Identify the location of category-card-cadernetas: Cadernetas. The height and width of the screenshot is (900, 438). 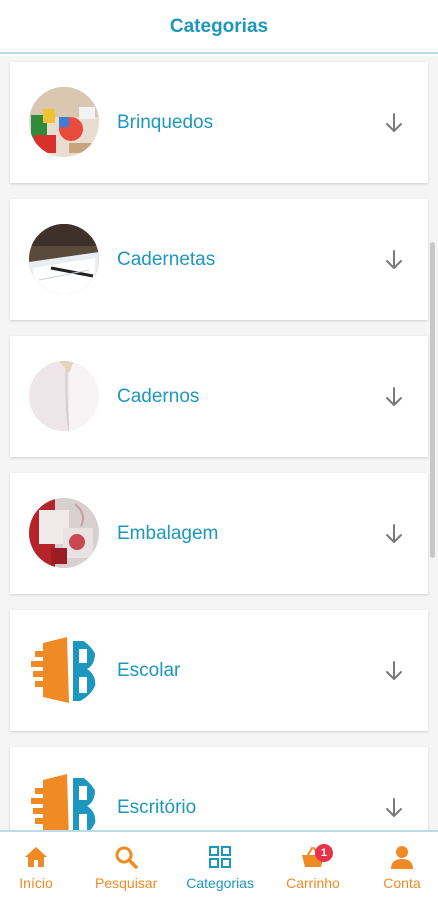
(219, 259).